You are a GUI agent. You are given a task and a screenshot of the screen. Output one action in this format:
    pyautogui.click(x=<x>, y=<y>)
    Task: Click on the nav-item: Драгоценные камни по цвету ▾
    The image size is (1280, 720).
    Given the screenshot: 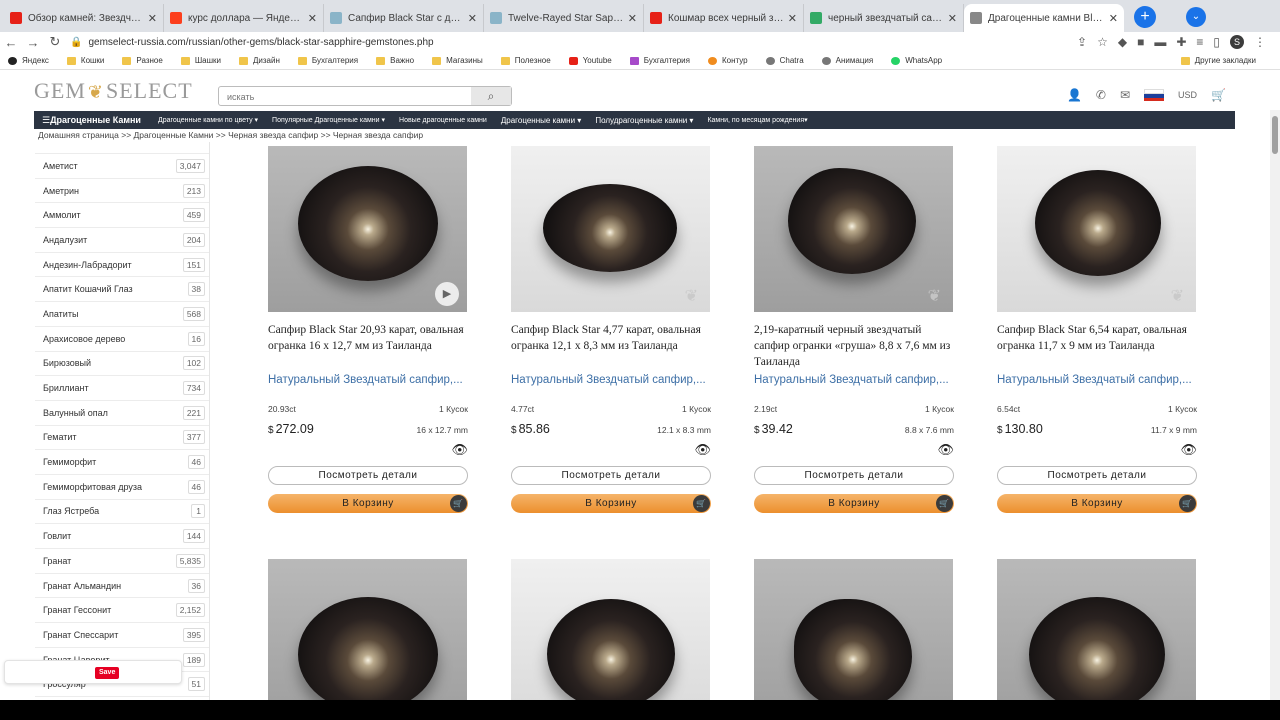 What is the action you would take?
    pyautogui.click(x=208, y=120)
    